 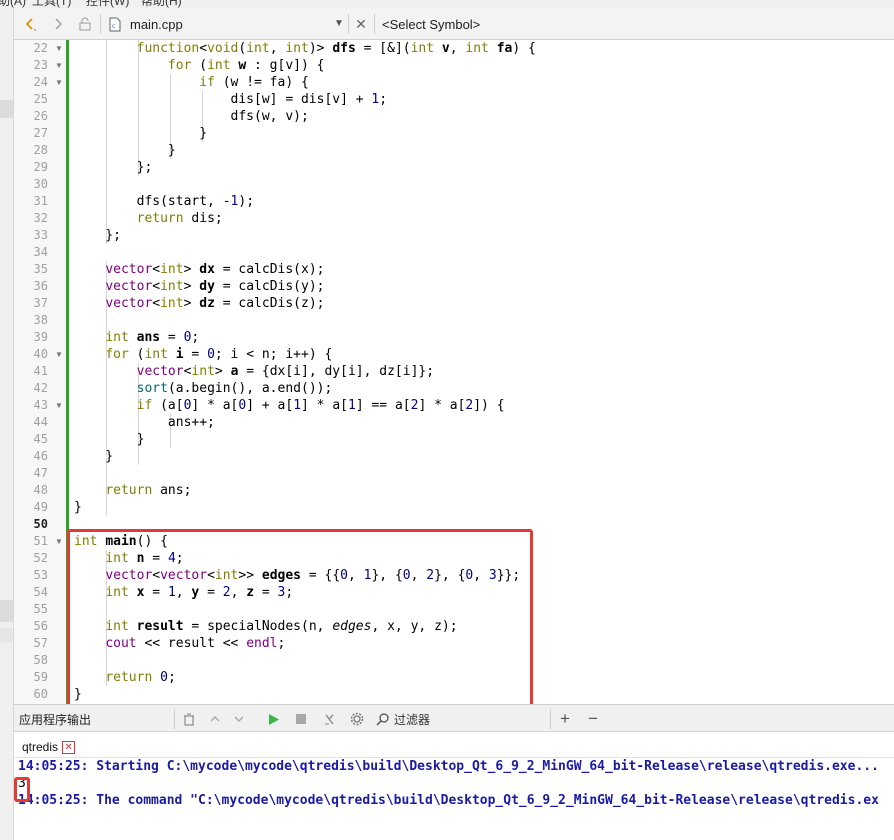 What do you see at coordinates (40, 133) in the screenshot?
I see `line-number: 27` at bounding box center [40, 133].